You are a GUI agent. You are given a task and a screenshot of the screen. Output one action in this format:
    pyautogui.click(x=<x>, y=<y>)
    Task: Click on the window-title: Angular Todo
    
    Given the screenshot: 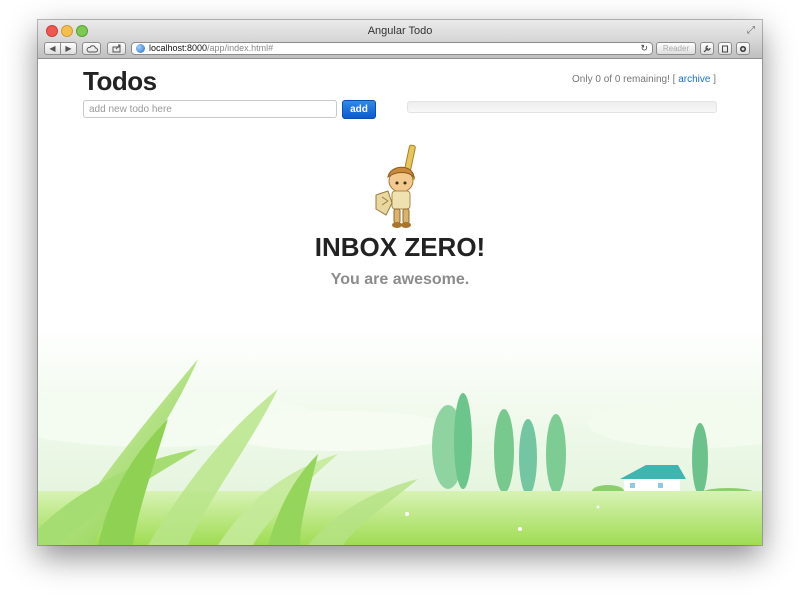 What is the action you would take?
    pyautogui.click(x=400, y=31)
    